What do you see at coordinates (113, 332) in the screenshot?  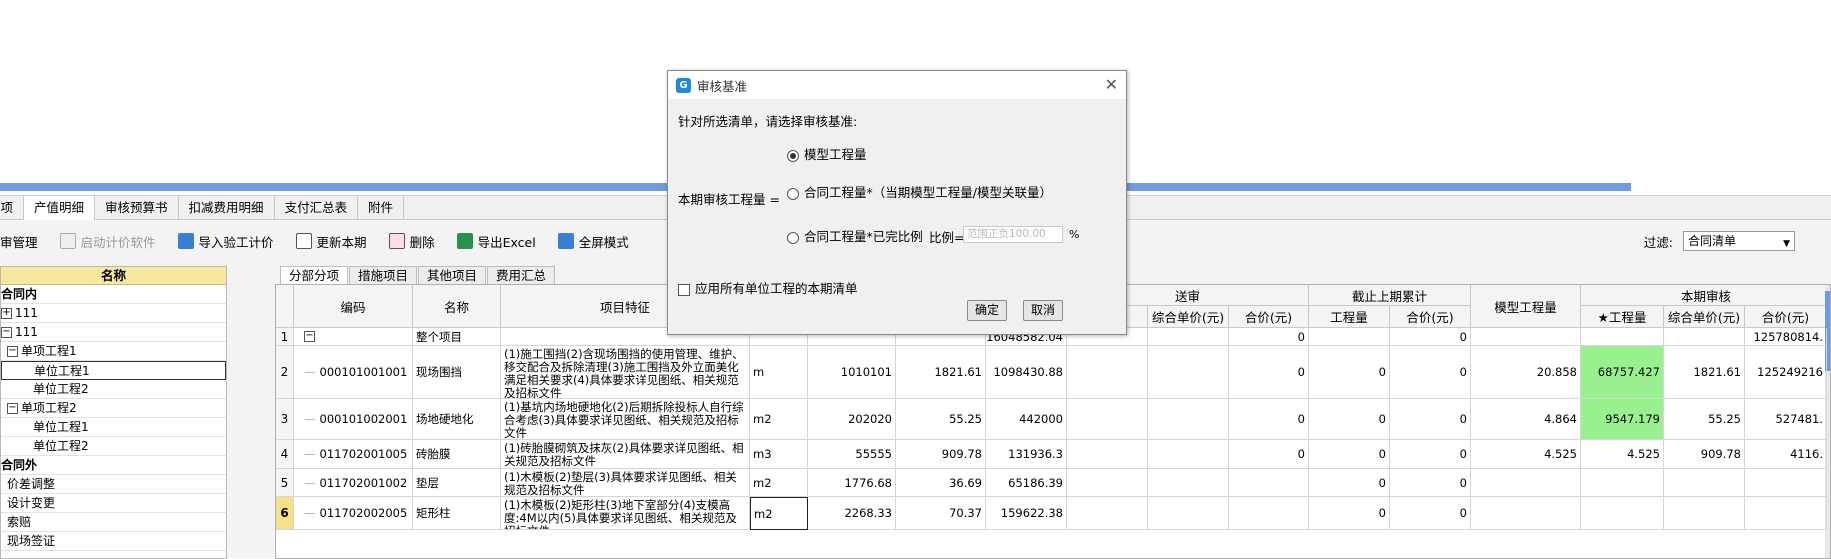 I see `tree-item: −111` at bounding box center [113, 332].